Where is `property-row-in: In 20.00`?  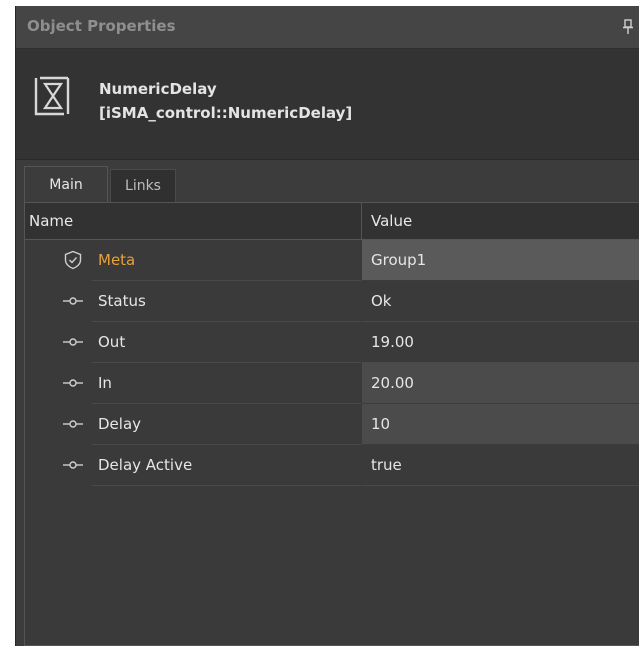 property-row-in: In 20.00 is located at coordinates (332, 383).